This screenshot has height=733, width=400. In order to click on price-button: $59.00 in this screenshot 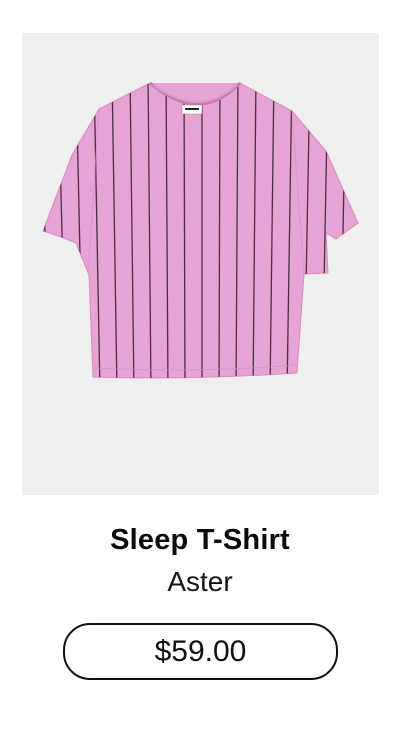, I will do `click(200, 651)`.